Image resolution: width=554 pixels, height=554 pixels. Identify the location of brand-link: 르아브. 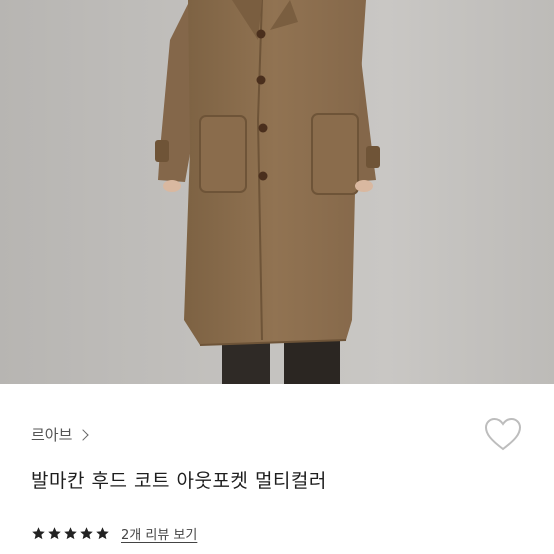
(60, 434).